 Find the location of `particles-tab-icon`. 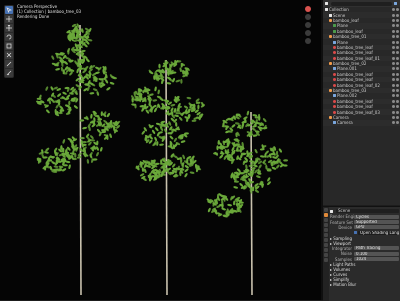

particles-tab-icon is located at coordinates (326, 250).